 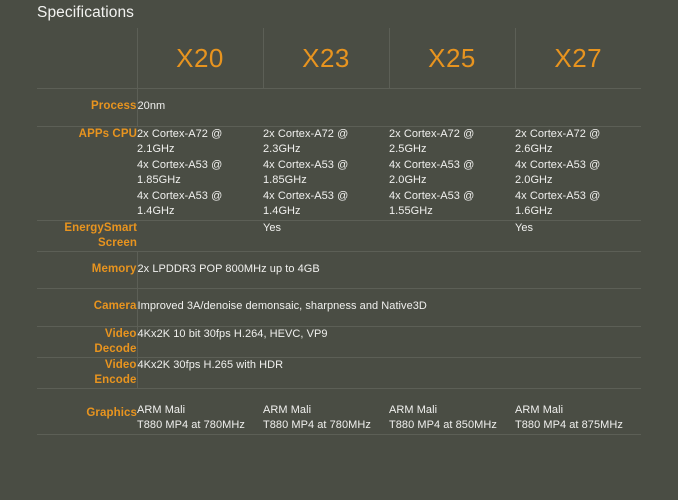 I want to click on device-name: X25, so click(x=452, y=58).